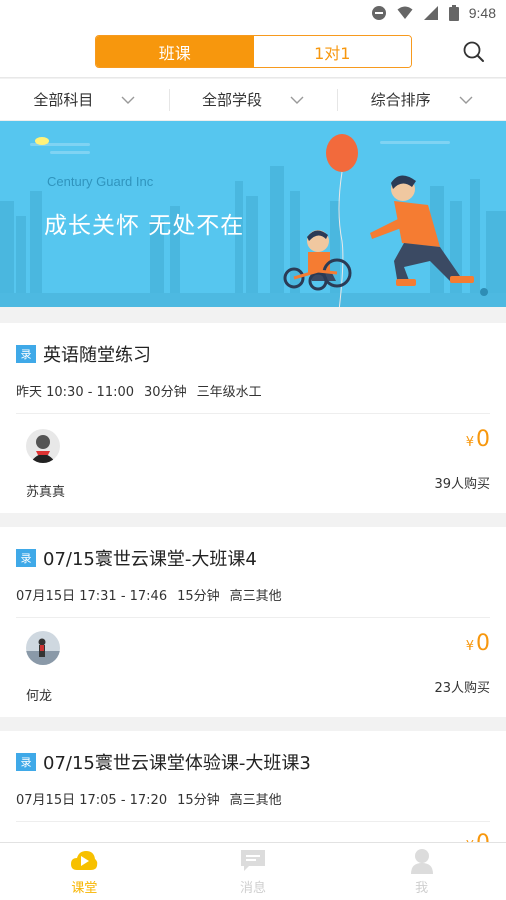  What do you see at coordinates (150, 559) in the screenshot?
I see `course-title: 07/15寰世云课堂-大班课4` at bounding box center [150, 559].